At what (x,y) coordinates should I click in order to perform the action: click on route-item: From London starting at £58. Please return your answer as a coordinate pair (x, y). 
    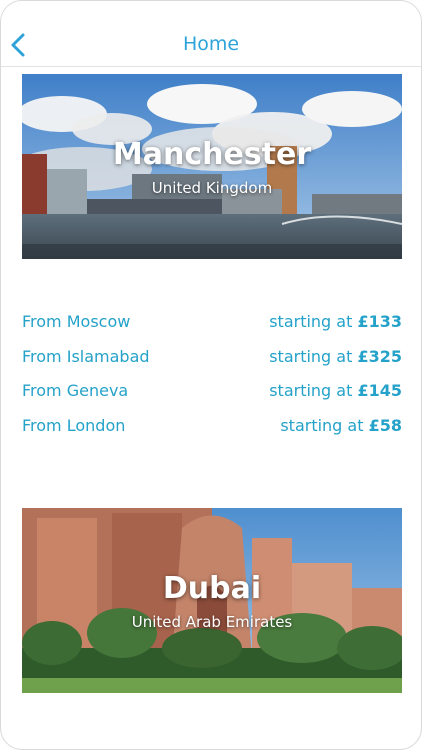
    Looking at the image, I should click on (212, 427).